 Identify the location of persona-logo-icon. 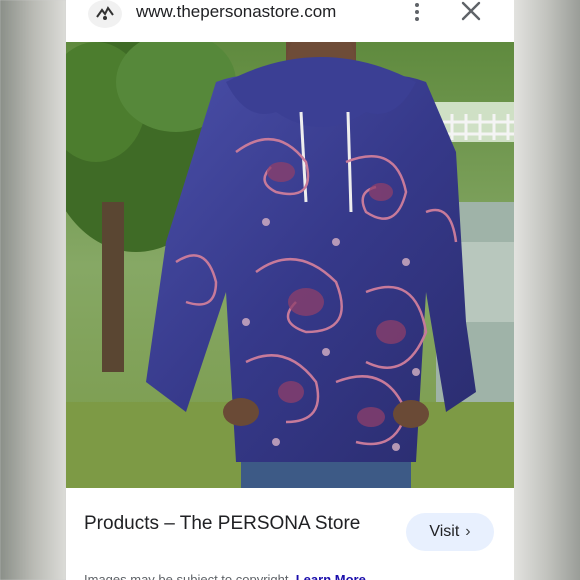
(105, 14).